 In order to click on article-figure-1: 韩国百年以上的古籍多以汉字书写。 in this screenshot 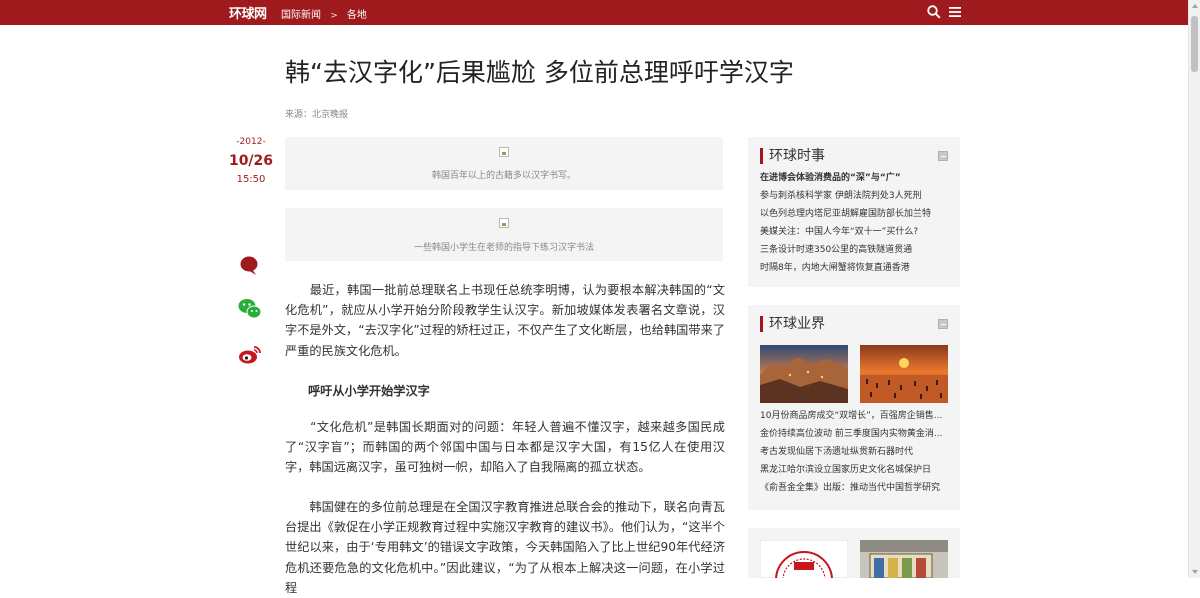, I will do `click(504, 163)`.